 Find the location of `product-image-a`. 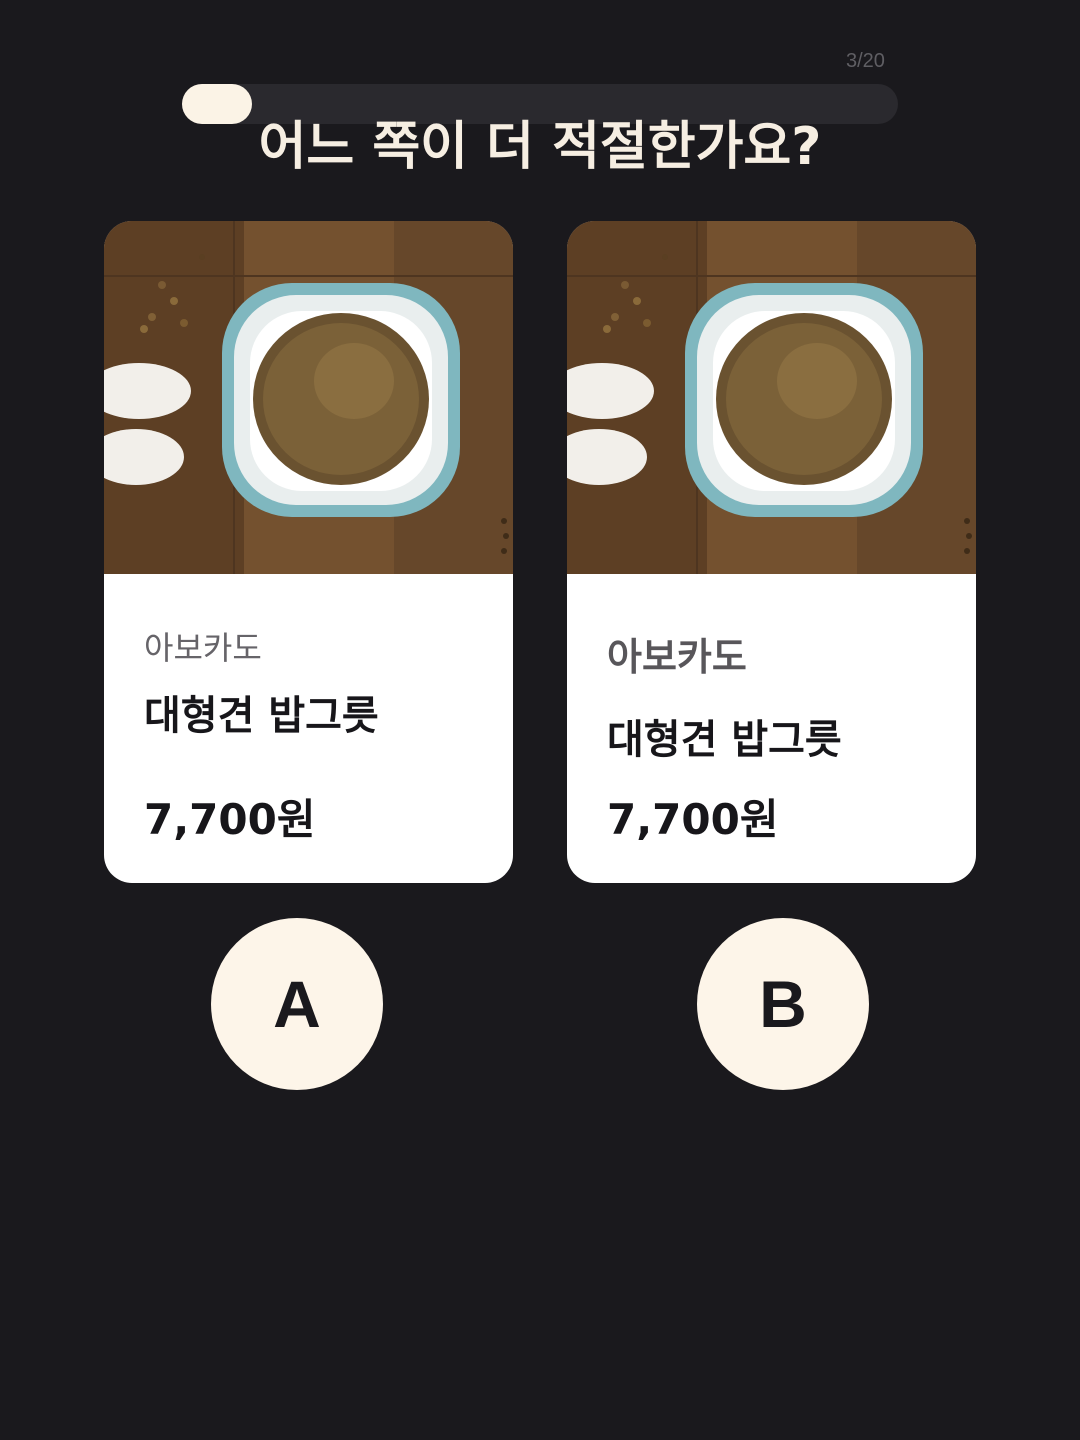

product-image-a is located at coordinates (308, 397).